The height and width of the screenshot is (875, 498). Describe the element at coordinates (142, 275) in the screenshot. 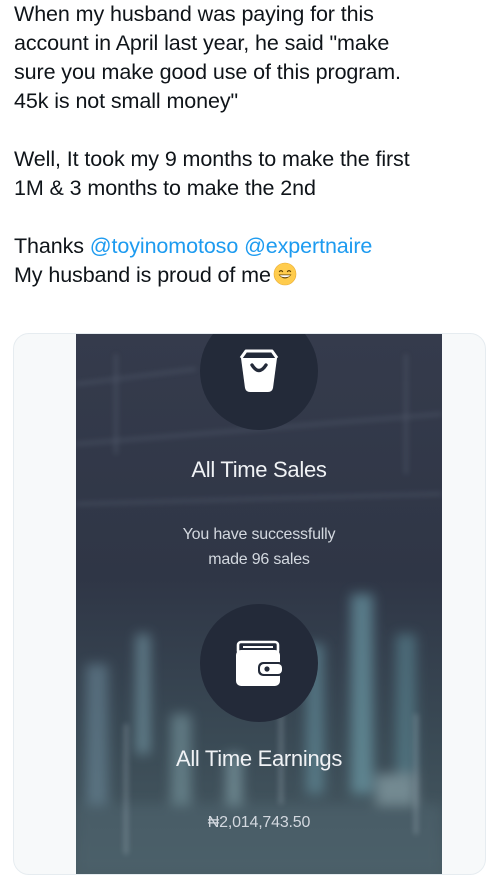

I see `proud-text: My husband is proud of me` at that location.